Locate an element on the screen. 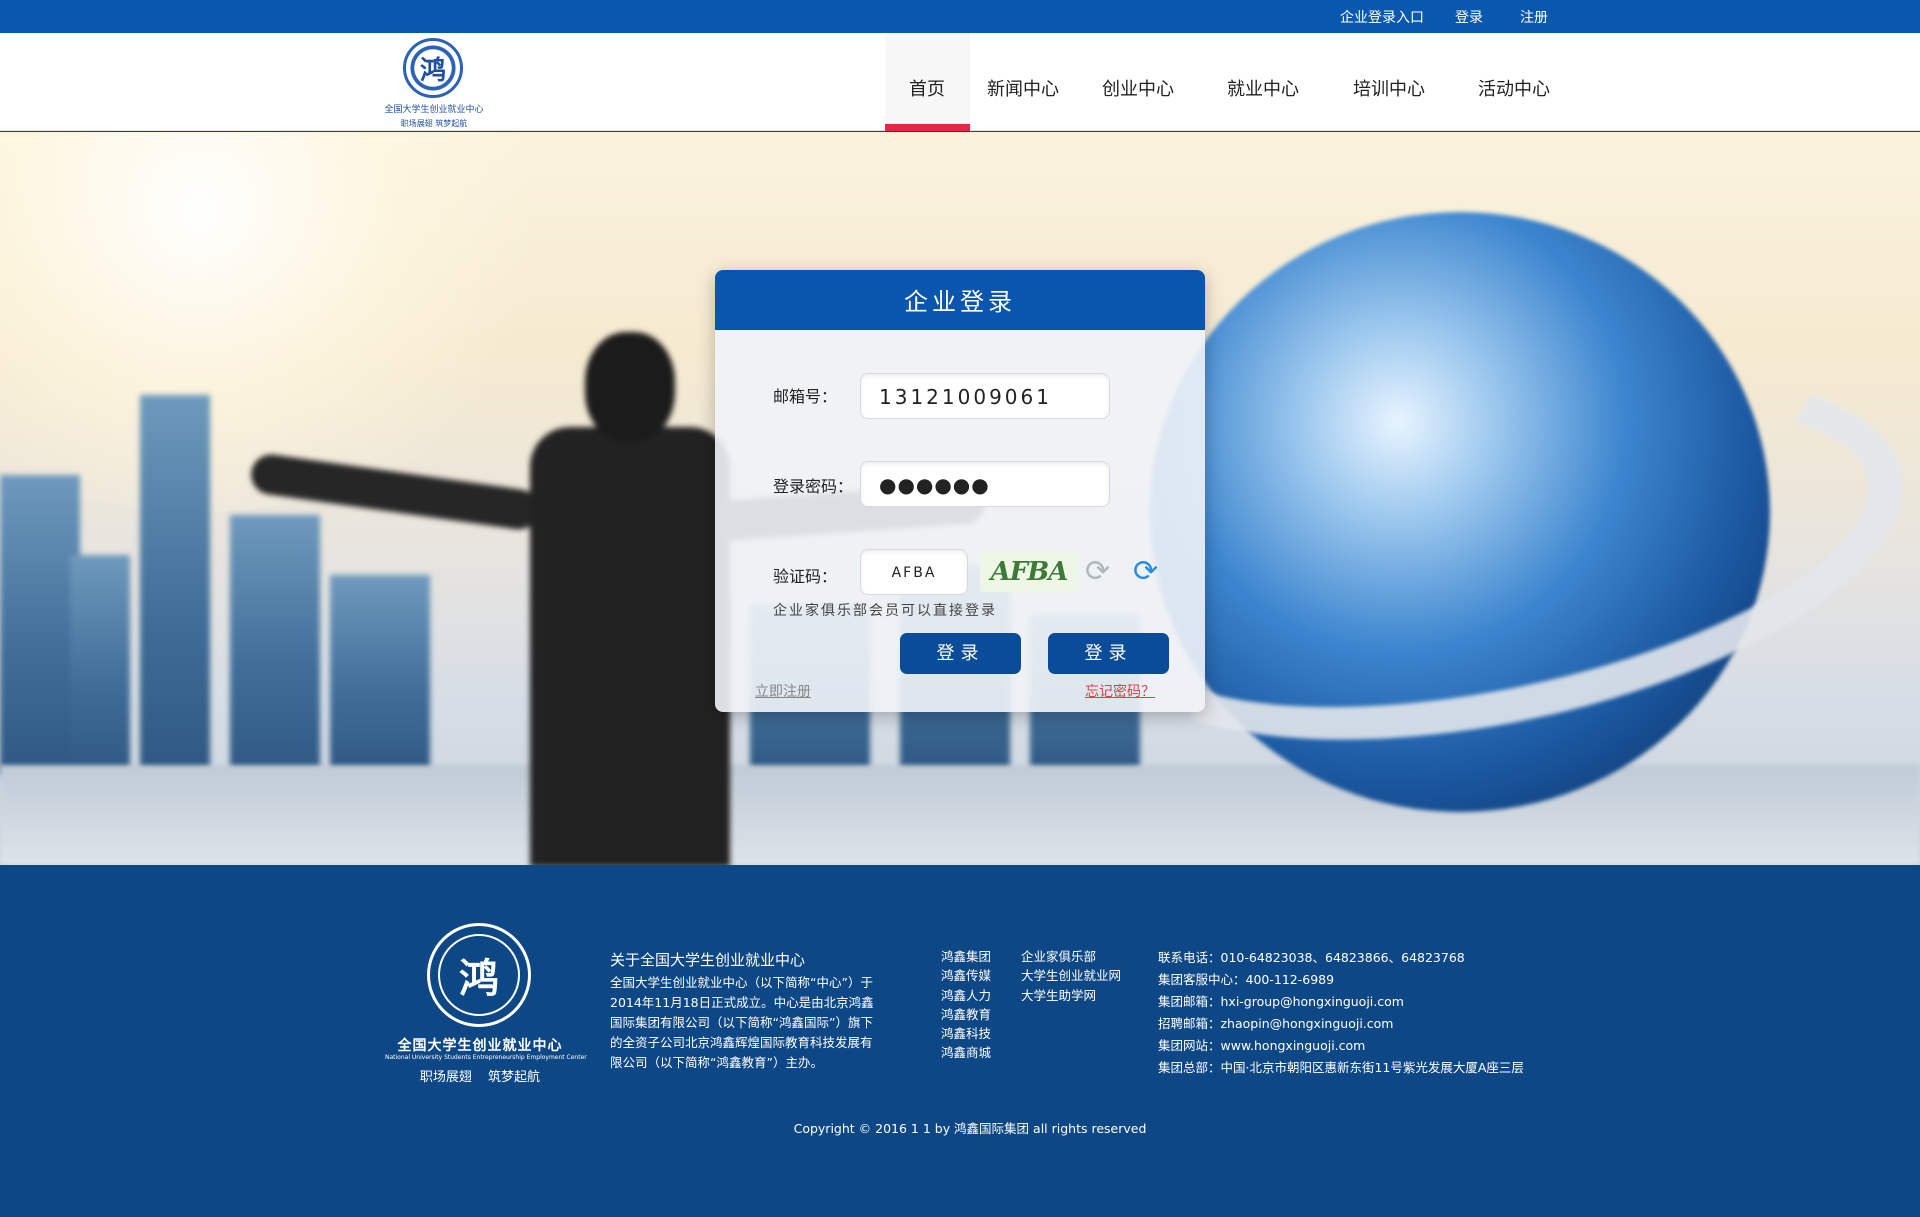 Image resolution: width=1920 pixels, height=1217 pixels. contact-email: 集团邮箱：hxi-group@hongxinguoji.com is located at coordinates (1341, 1002).